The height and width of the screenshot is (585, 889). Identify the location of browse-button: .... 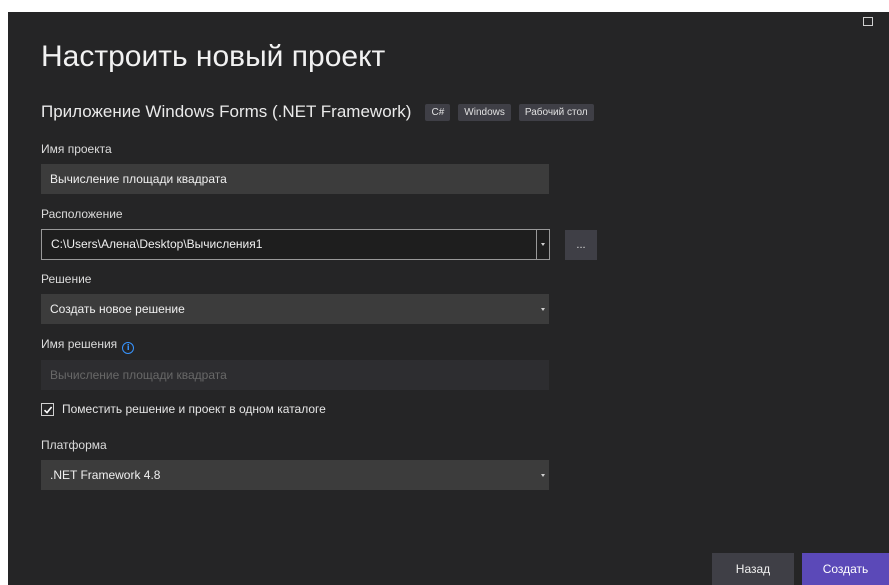
(581, 245).